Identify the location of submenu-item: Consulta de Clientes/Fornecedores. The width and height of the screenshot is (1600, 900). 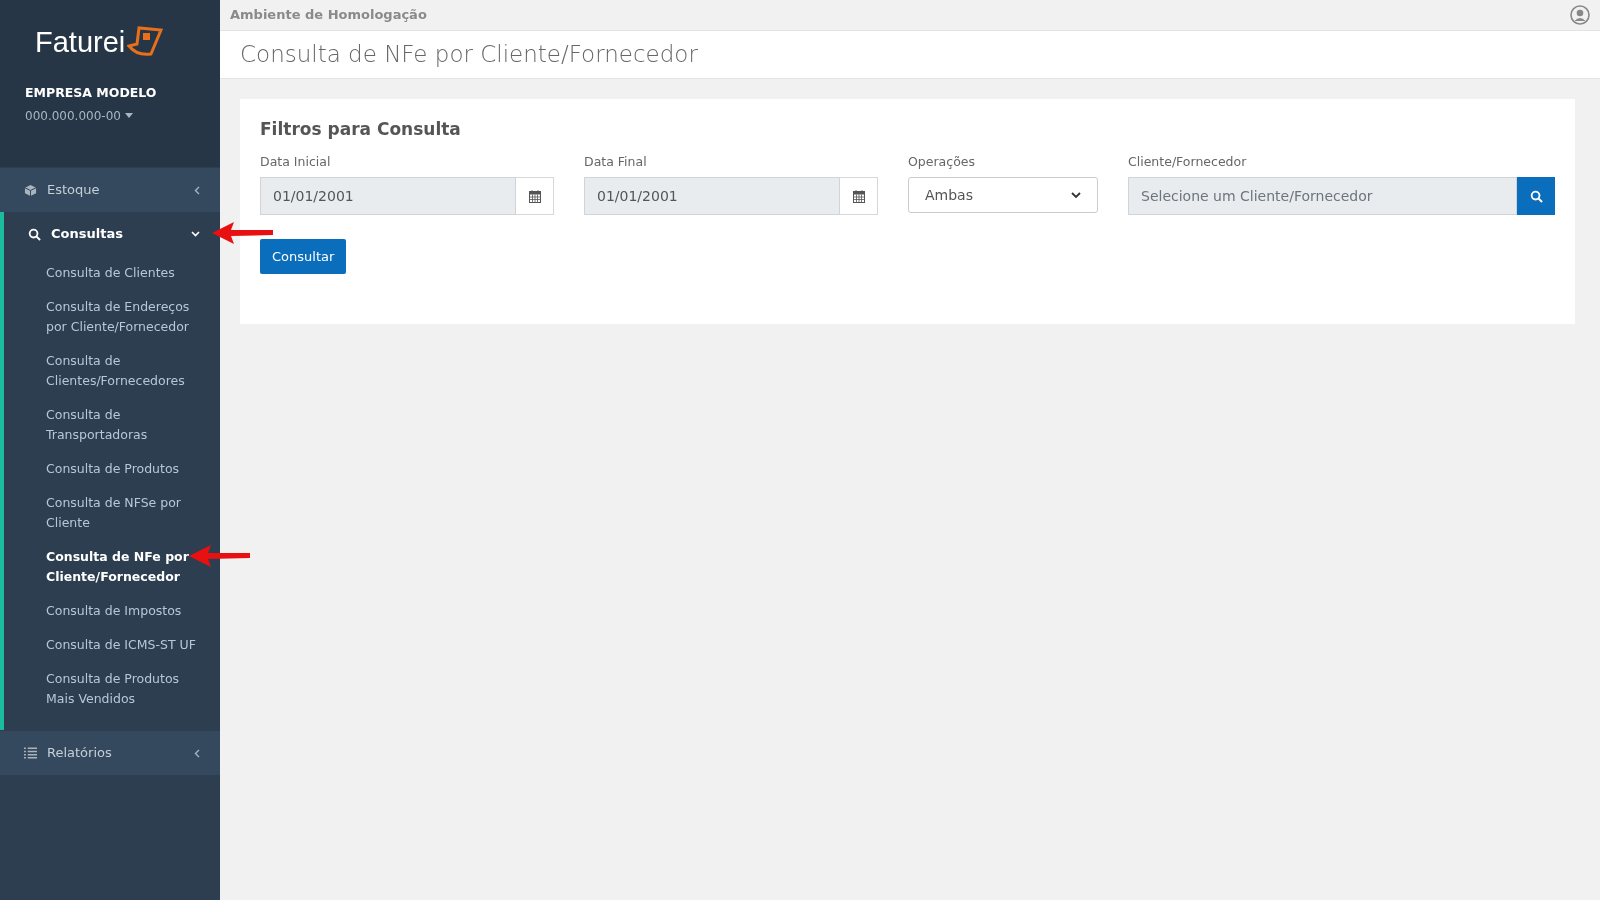
(112, 371).